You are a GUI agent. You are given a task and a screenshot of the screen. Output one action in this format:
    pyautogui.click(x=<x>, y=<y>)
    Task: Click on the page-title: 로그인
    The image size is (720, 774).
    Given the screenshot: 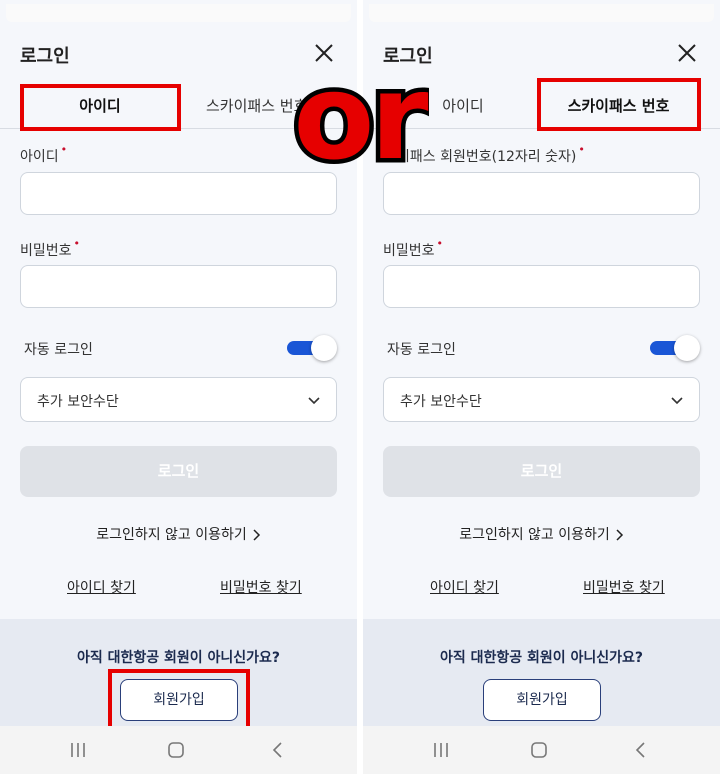 What is the action you would take?
    pyautogui.click(x=45, y=56)
    